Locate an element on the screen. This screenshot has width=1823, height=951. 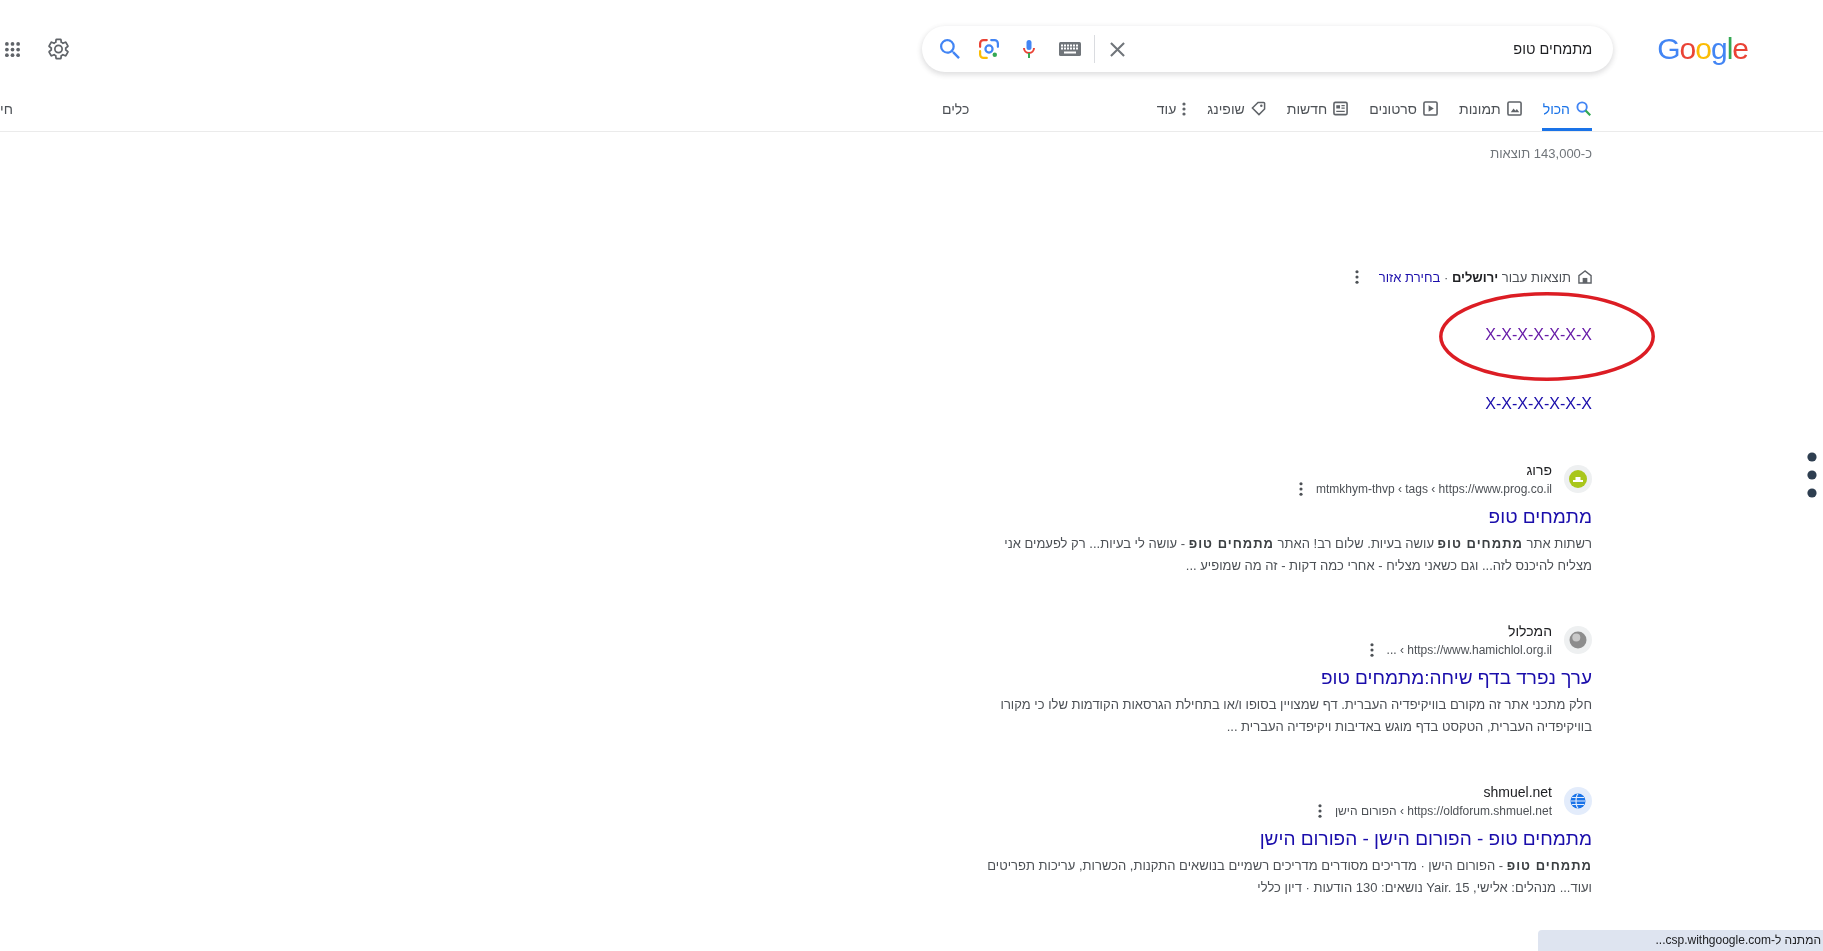
result-title-link: ערך נפרד בדף שיחה:מתמחים טופ is located at coordinates (1456, 677).